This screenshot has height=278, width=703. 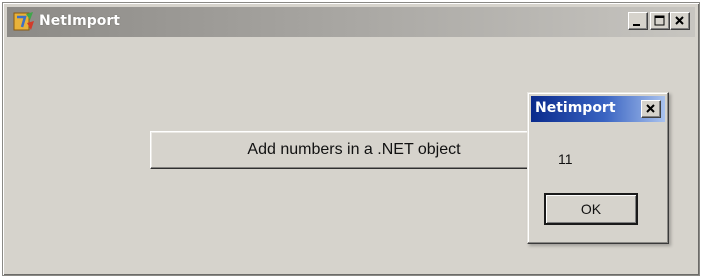 I want to click on maximize-button, so click(x=660, y=21).